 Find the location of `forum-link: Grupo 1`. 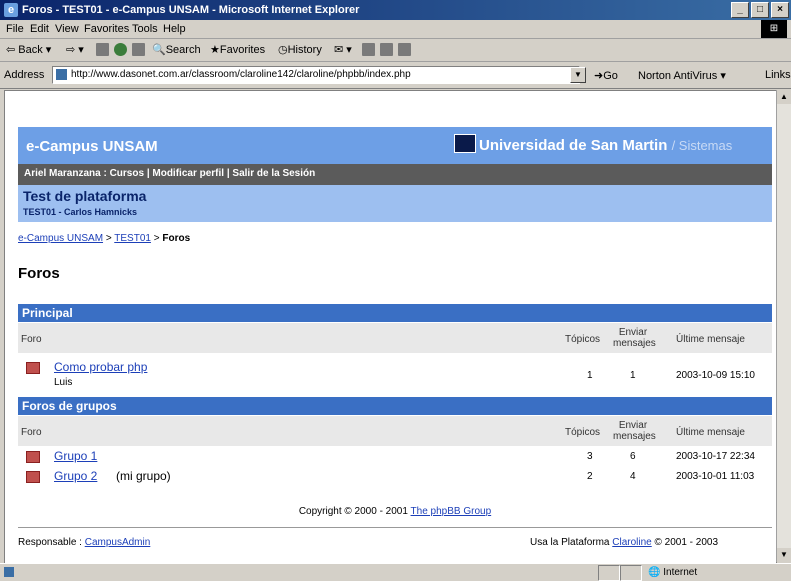

forum-link: Grupo 1 is located at coordinates (75, 456).